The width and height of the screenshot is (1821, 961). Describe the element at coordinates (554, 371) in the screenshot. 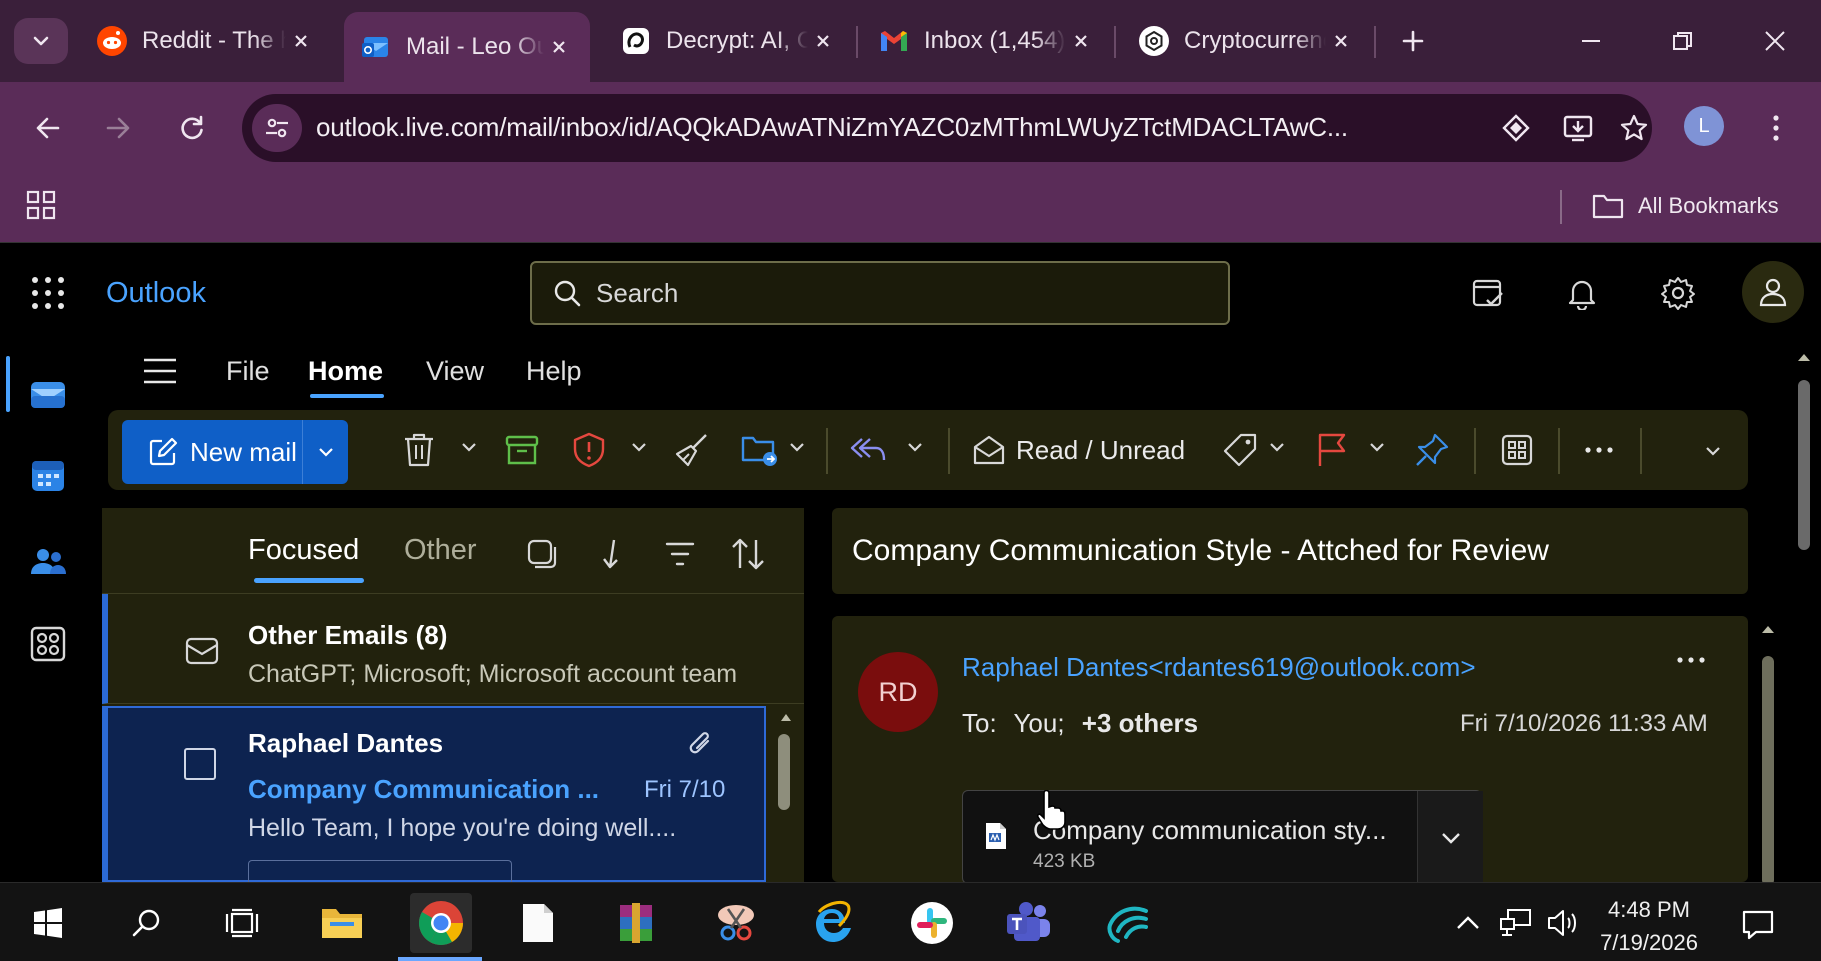

I see `tab-help: Help` at that location.